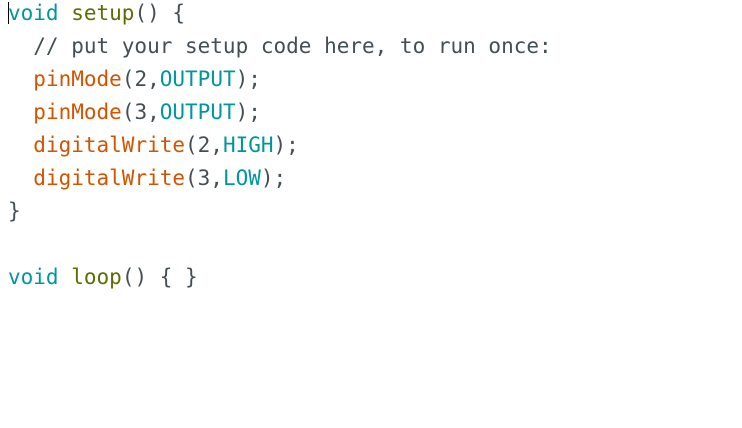 The width and height of the screenshot is (742, 428). Describe the element at coordinates (373, 181) in the screenshot. I see `code-line: digitalWrite(3,LOW);` at that location.